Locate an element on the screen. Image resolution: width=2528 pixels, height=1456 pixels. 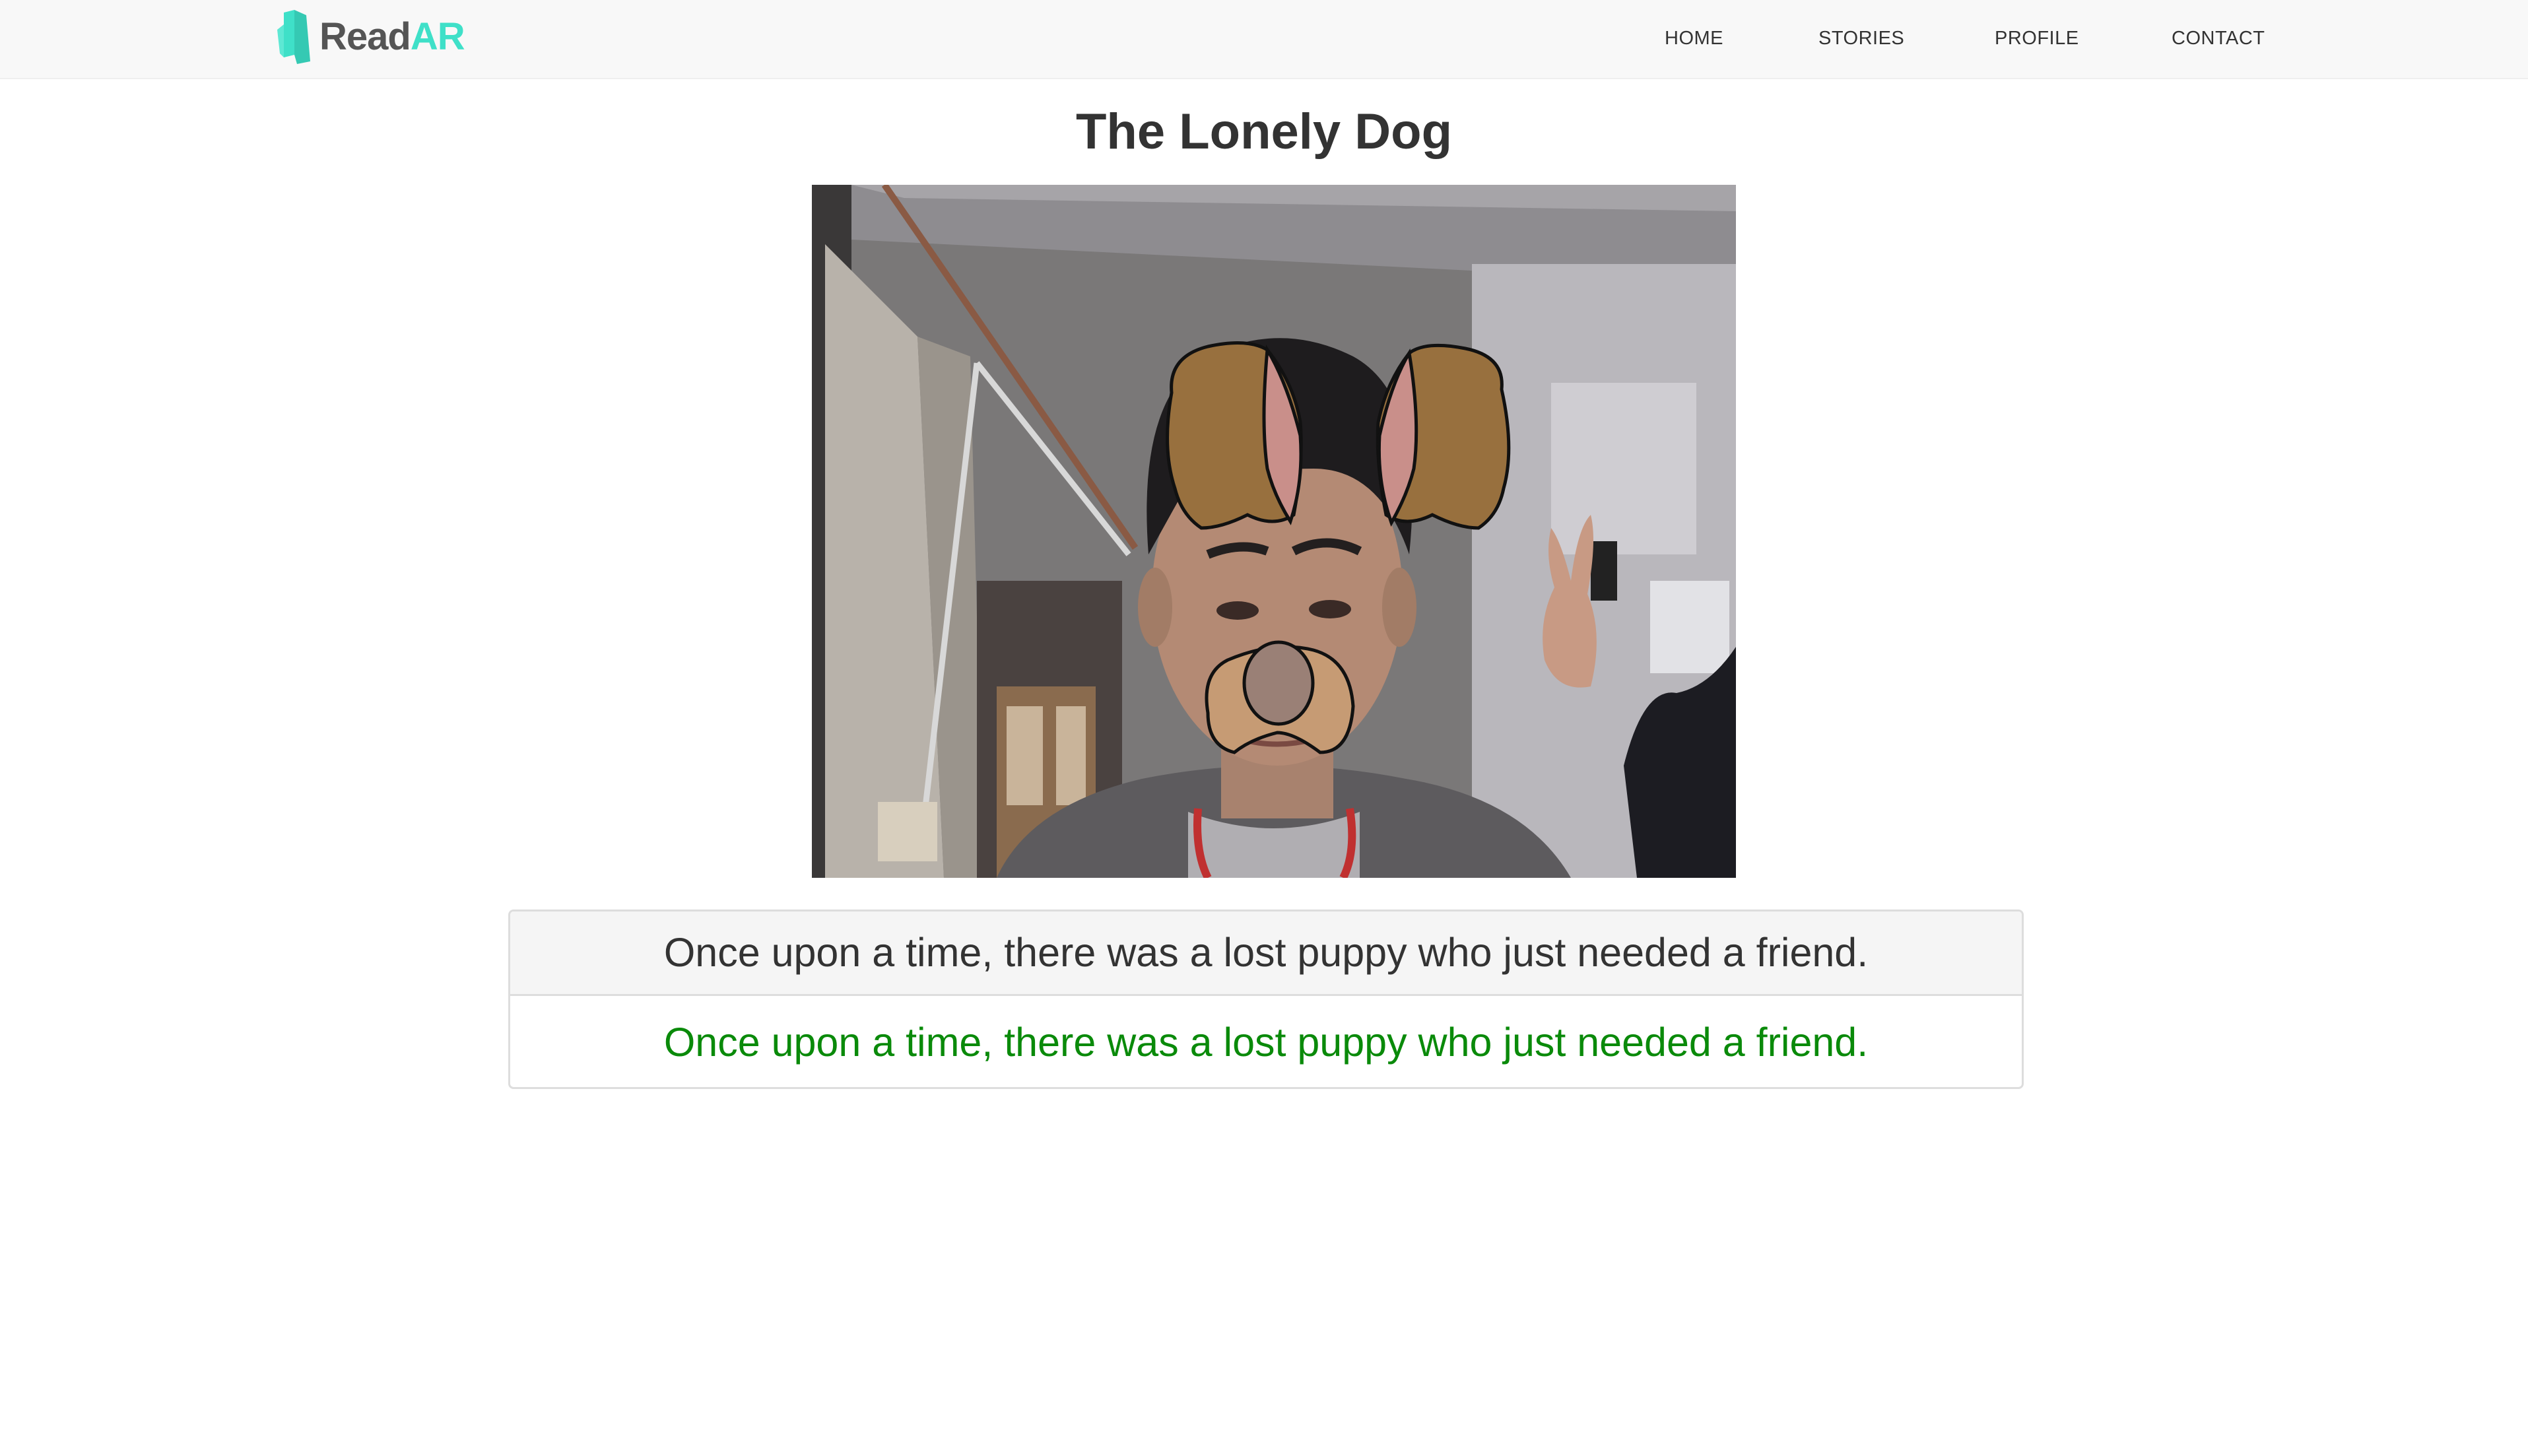
brand-logo-link: ReadAR is located at coordinates (371, 37).